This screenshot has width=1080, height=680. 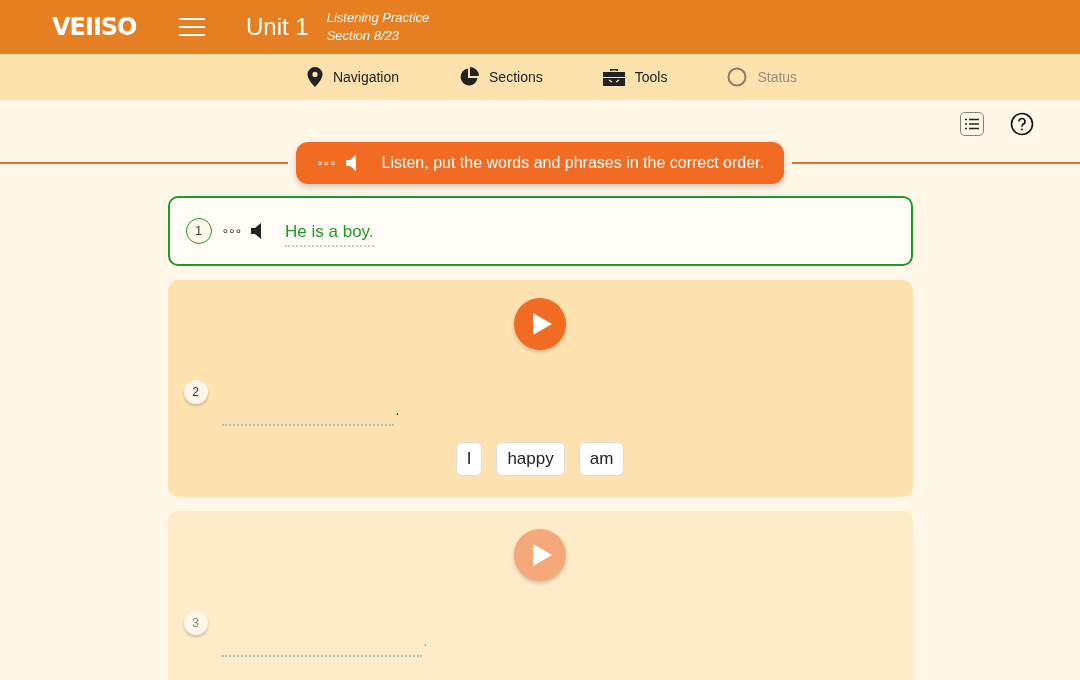 I want to click on help-button, so click(x=1022, y=125).